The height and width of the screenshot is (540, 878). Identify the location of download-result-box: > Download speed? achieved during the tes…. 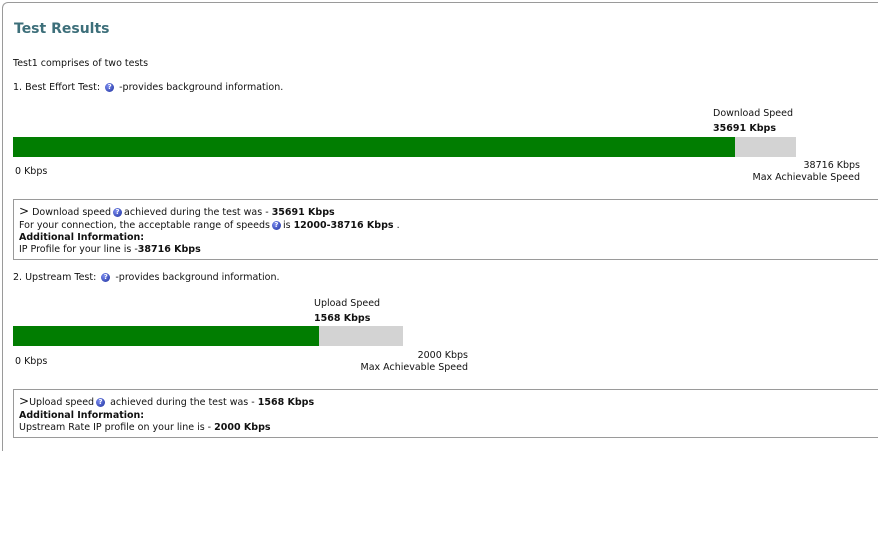
(445, 229).